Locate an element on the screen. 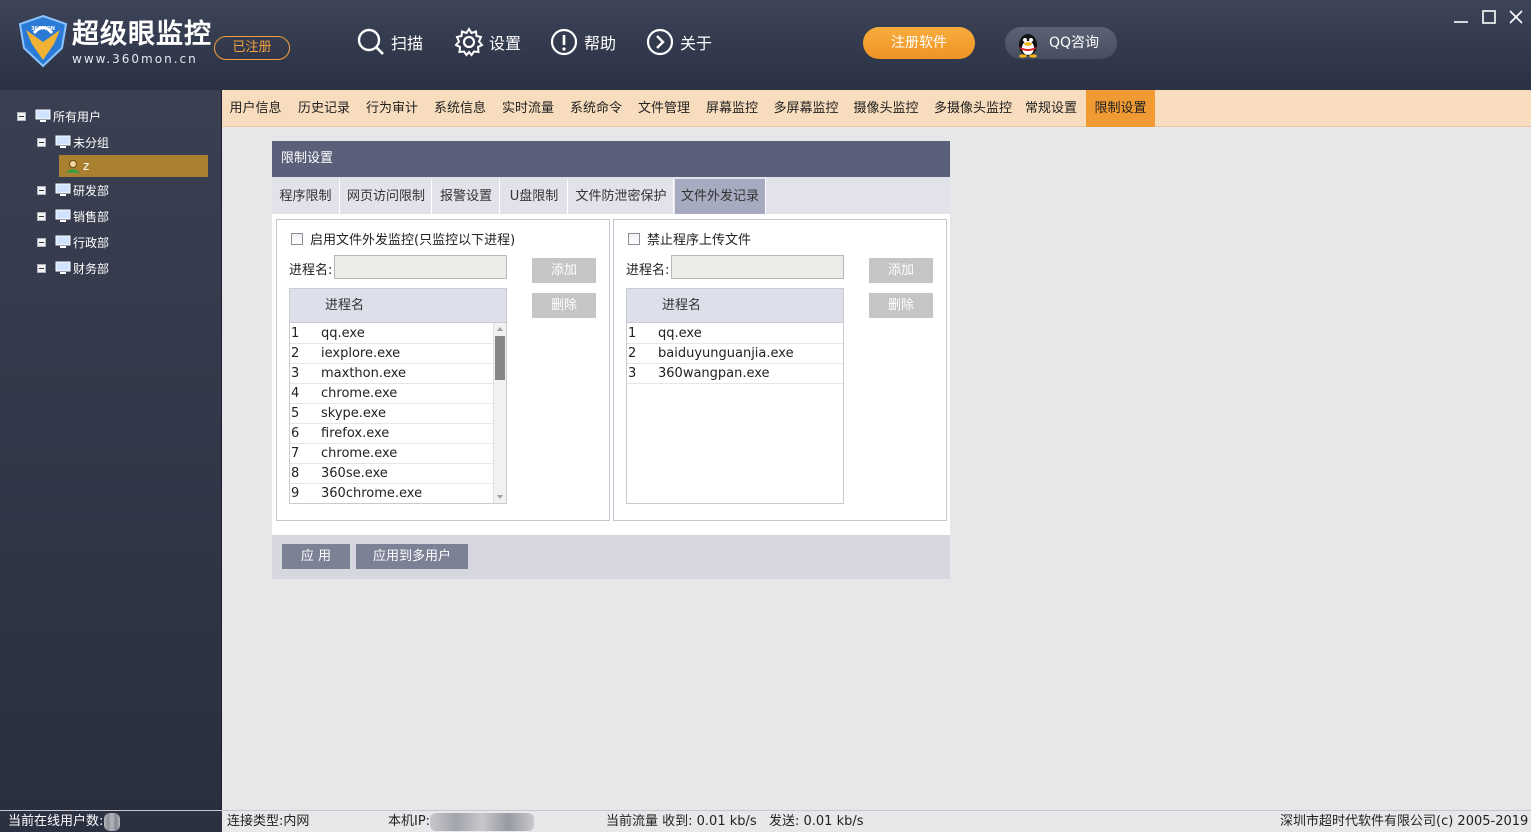 The width and height of the screenshot is (1531, 832). minimize-icon is located at coordinates (1461, 17).